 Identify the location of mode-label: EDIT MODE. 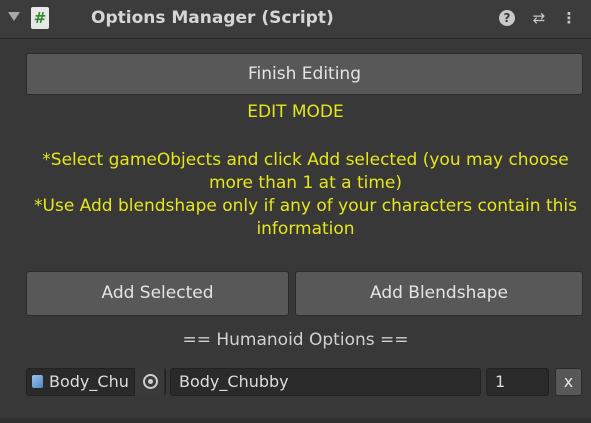
(295, 112).